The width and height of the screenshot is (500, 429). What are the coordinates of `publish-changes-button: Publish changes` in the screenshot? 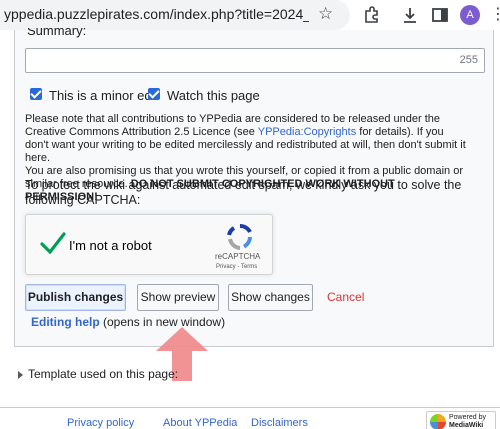 It's located at (75, 297).